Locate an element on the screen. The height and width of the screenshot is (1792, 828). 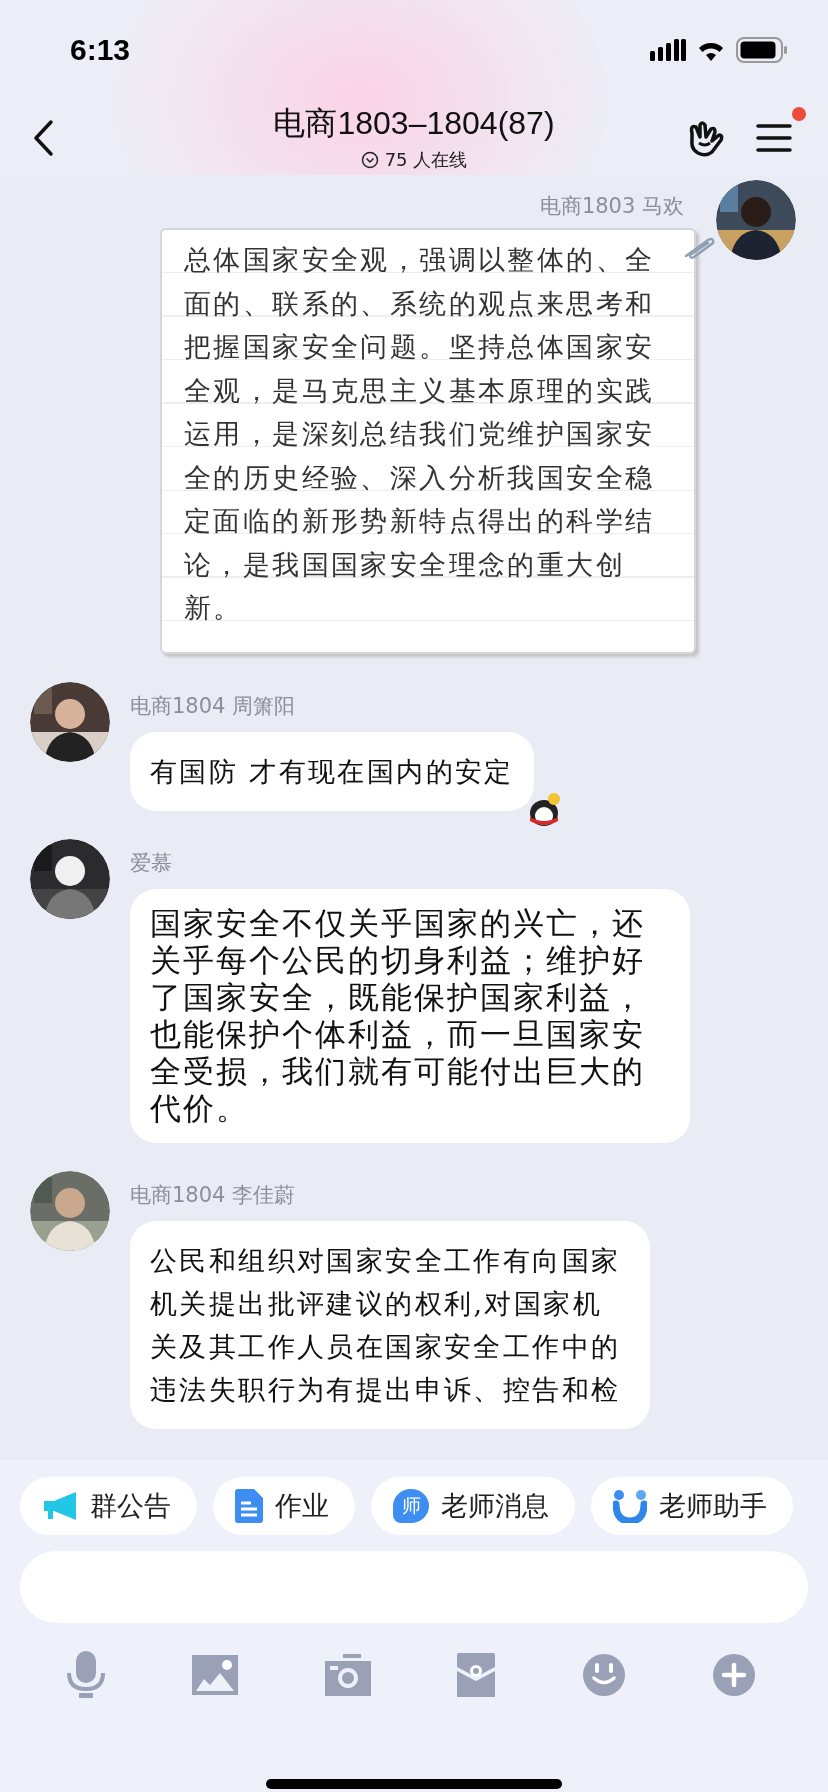
message-bubble: 有国防 才有现在国内的安定 is located at coordinates (332, 771).